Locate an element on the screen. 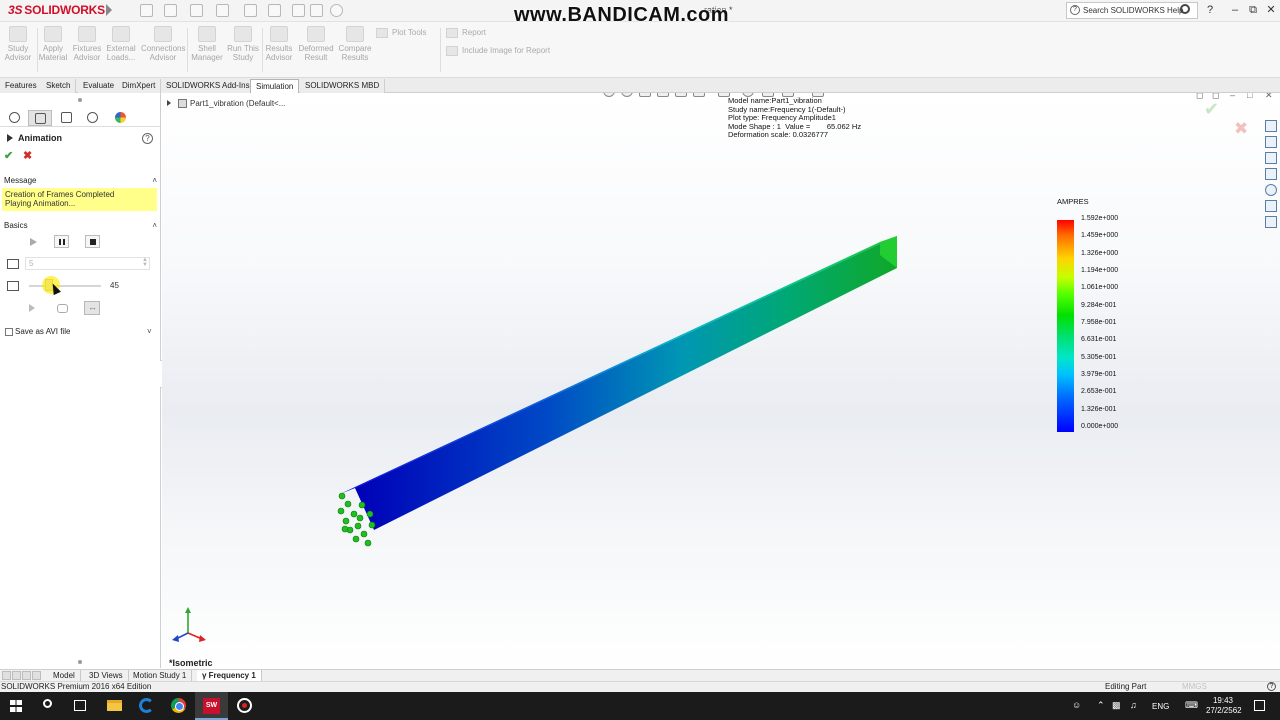  new-document-icon is located at coordinates (146, 10).